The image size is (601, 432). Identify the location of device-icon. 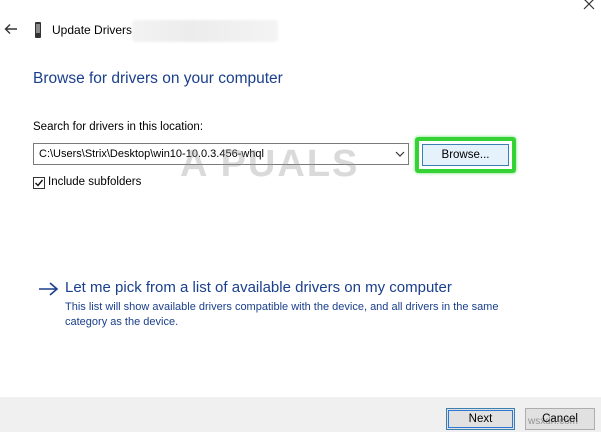
(38, 30).